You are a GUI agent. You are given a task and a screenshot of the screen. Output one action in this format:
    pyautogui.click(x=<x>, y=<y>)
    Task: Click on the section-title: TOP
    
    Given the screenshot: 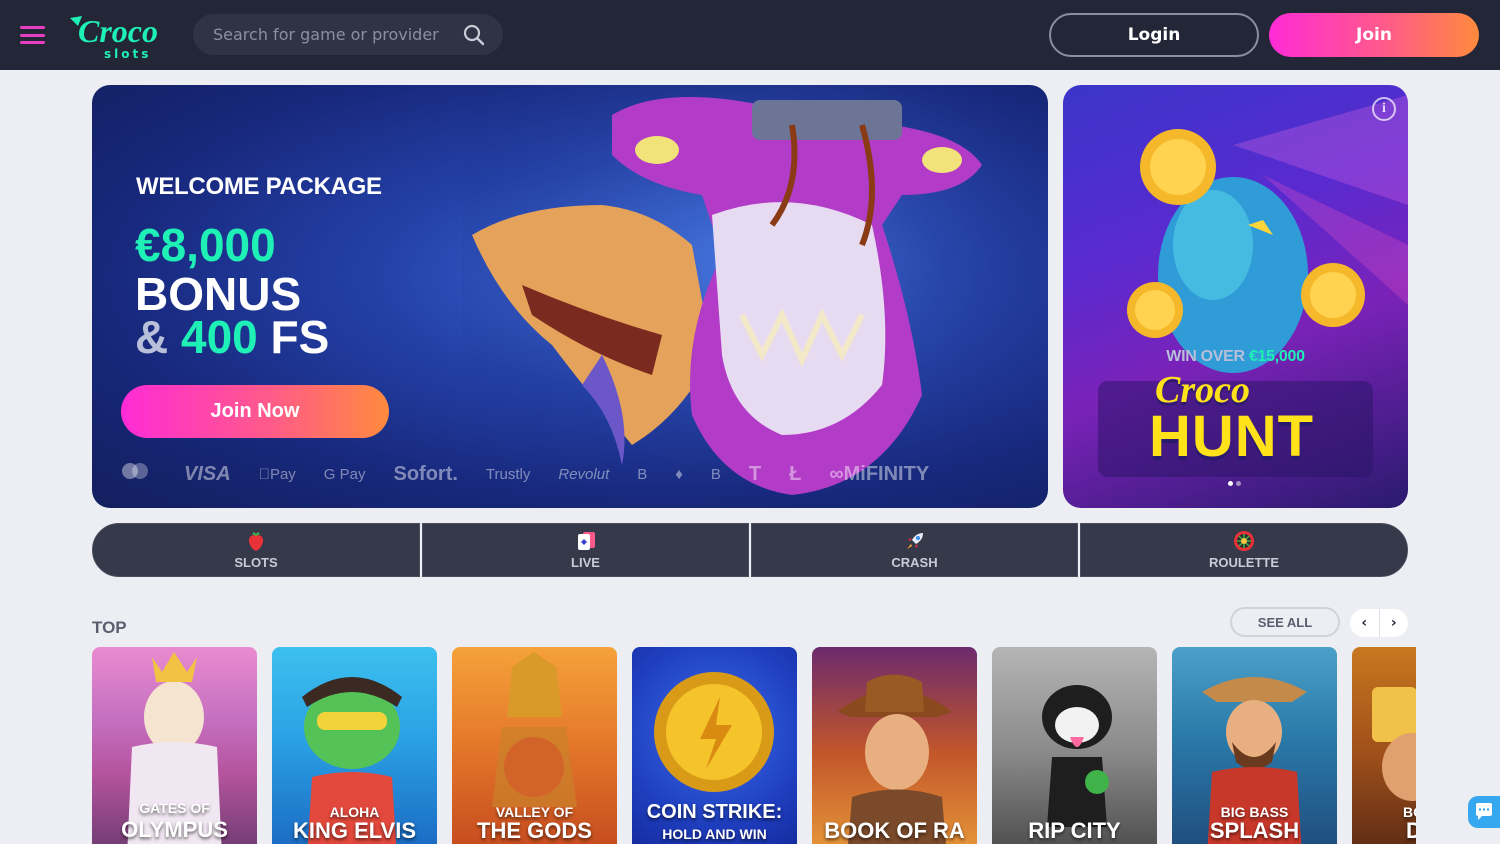 What is the action you would take?
    pyautogui.click(x=109, y=627)
    